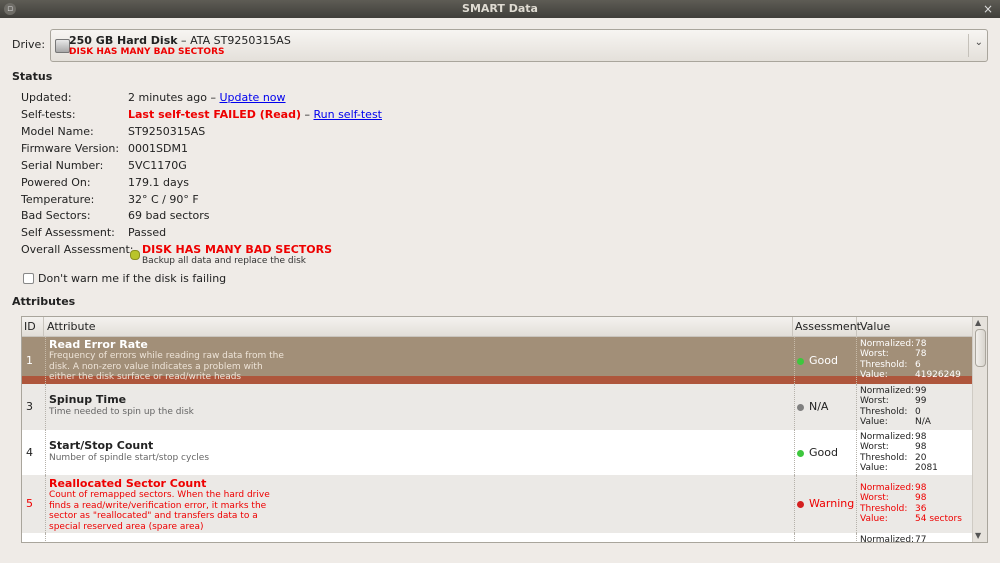 The width and height of the screenshot is (1000, 563). Describe the element at coordinates (252, 97) in the screenshot. I see `update-now-link: Update now` at that location.